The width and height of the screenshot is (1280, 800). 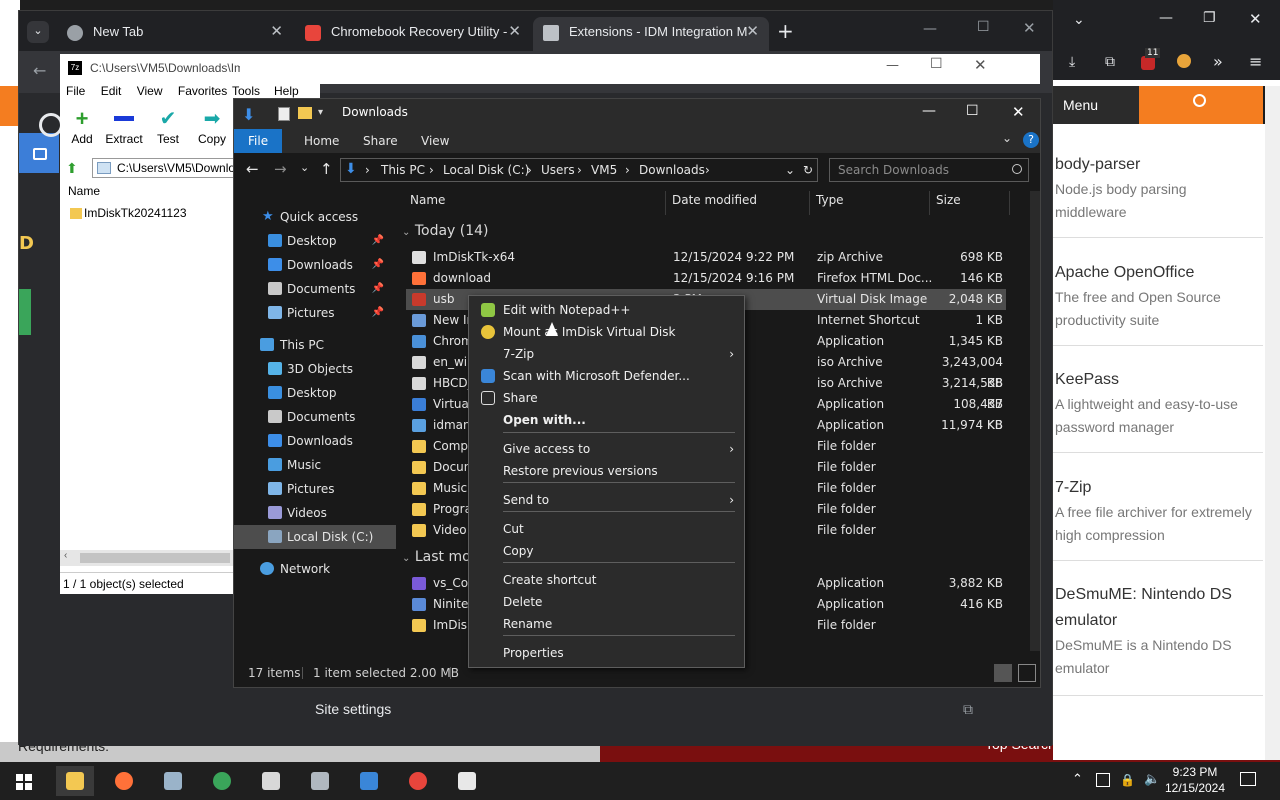 What do you see at coordinates (315, 217) in the screenshot?
I see `nav-quick-access: ★ Quick access` at bounding box center [315, 217].